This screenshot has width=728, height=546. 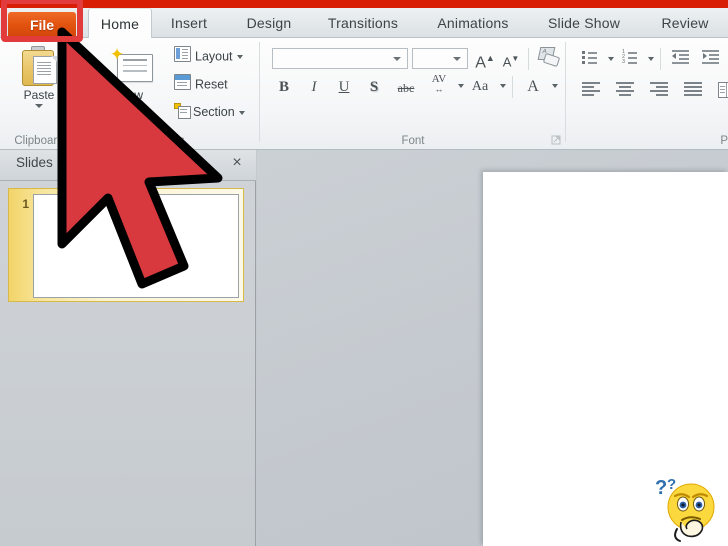 What do you see at coordinates (503, 86) in the screenshot?
I see `change-case-dropdown-arrow` at bounding box center [503, 86].